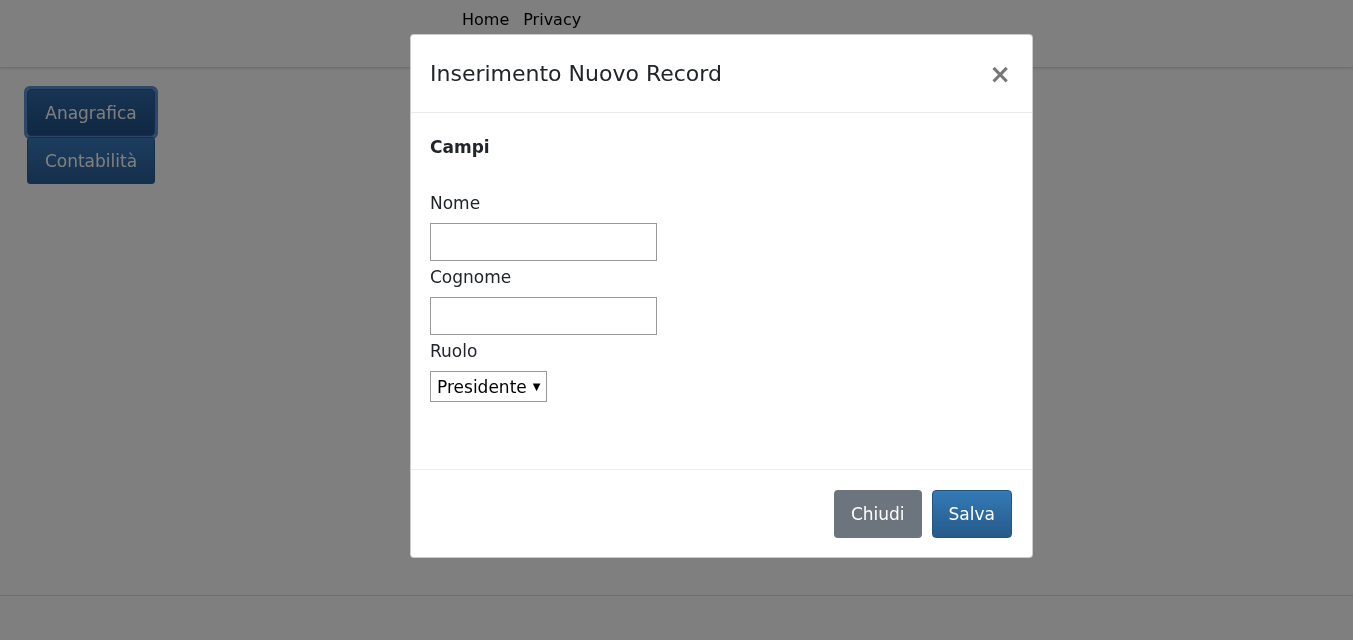 The height and width of the screenshot is (640, 1353). I want to click on sidebar-button: Contabilità, so click(91, 160).